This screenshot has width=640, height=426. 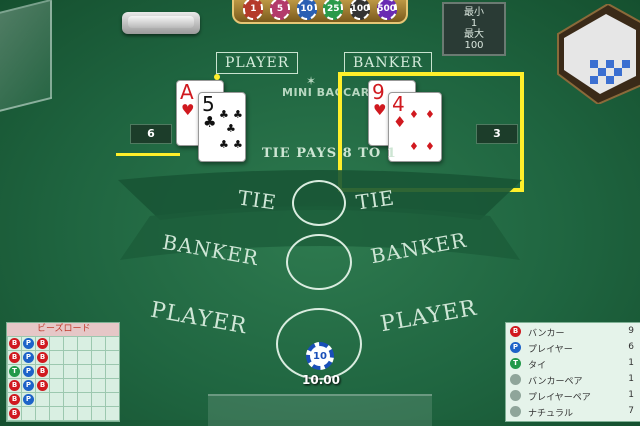 What do you see at coordinates (320, 410) in the screenshot?
I see `bottom-control-panel` at bounding box center [320, 410].